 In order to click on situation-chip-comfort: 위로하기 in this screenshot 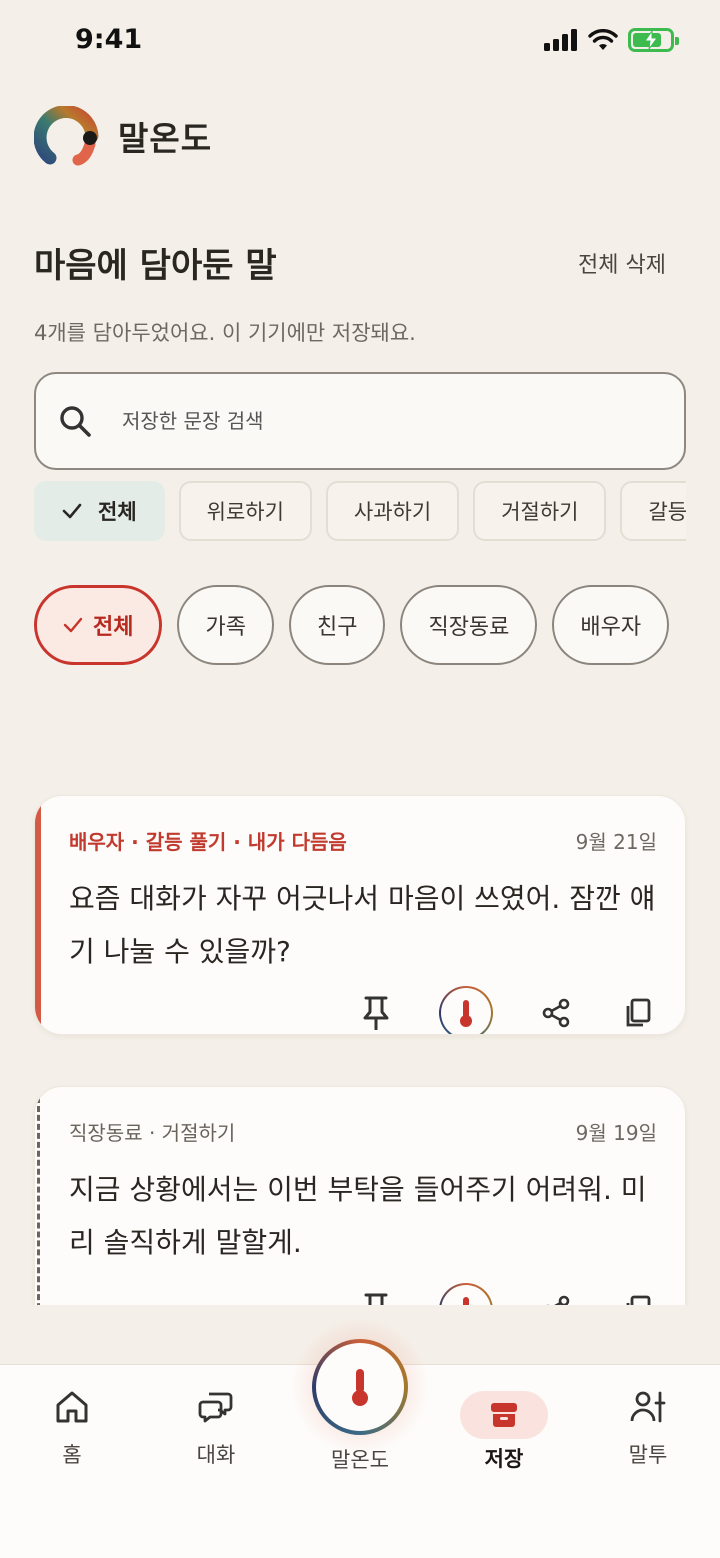, I will do `click(245, 511)`.